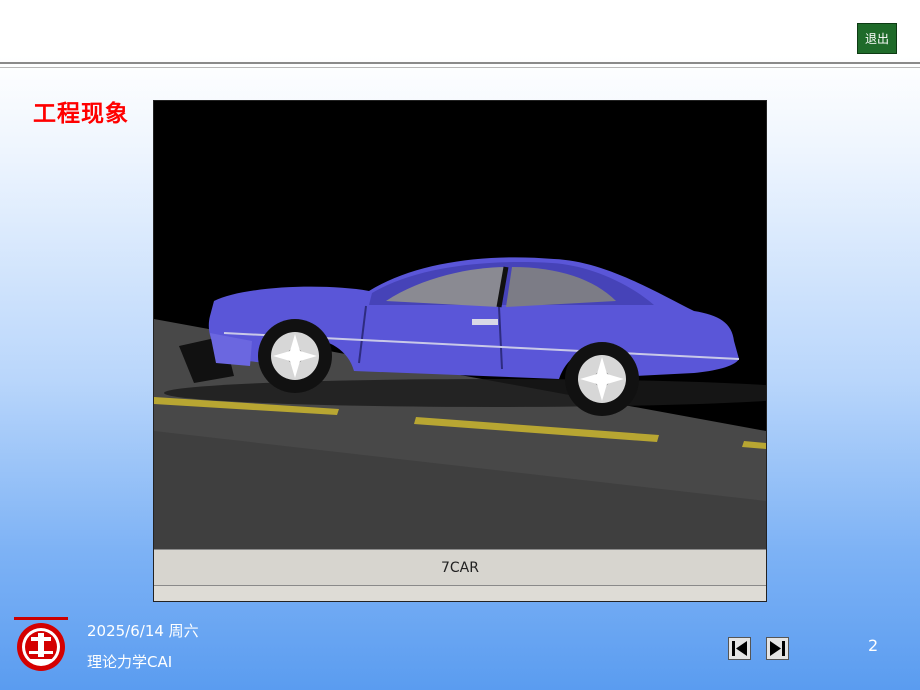  What do you see at coordinates (460, 567) in the screenshot?
I see `video-caption: 7CAR` at bounding box center [460, 567].